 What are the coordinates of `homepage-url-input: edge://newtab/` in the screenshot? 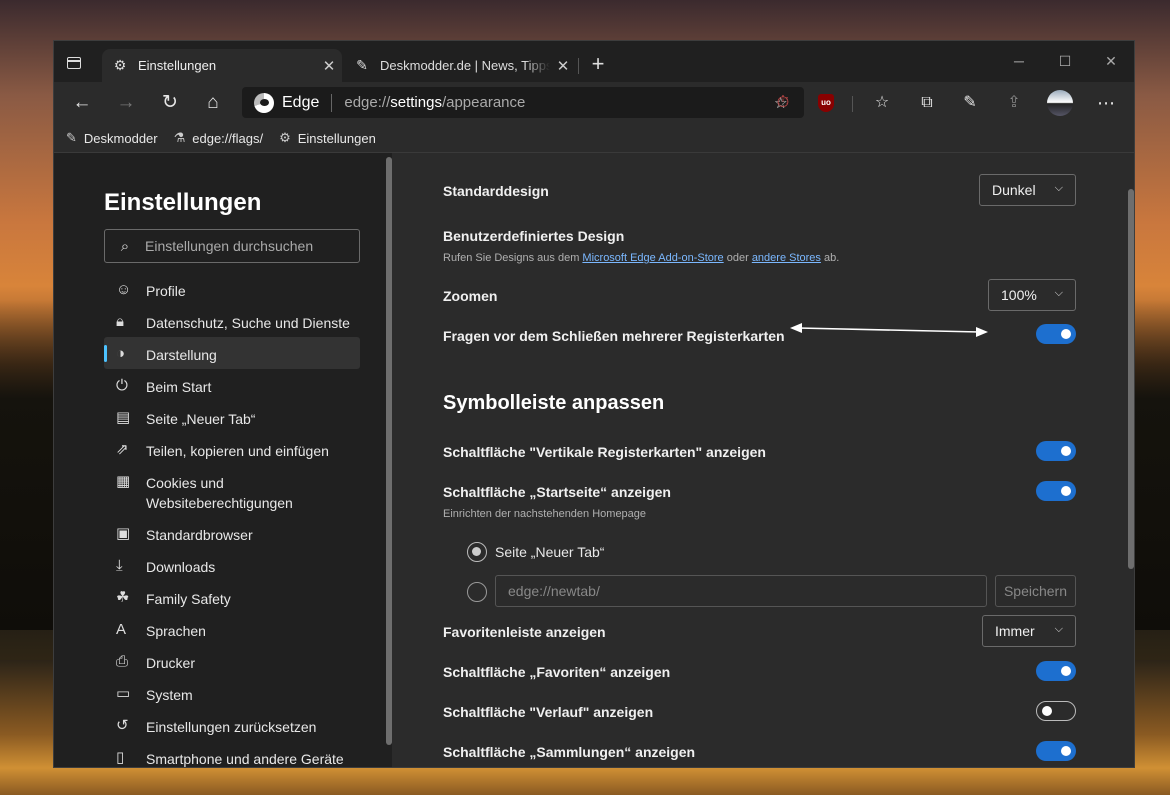 It's located at (741, 591).